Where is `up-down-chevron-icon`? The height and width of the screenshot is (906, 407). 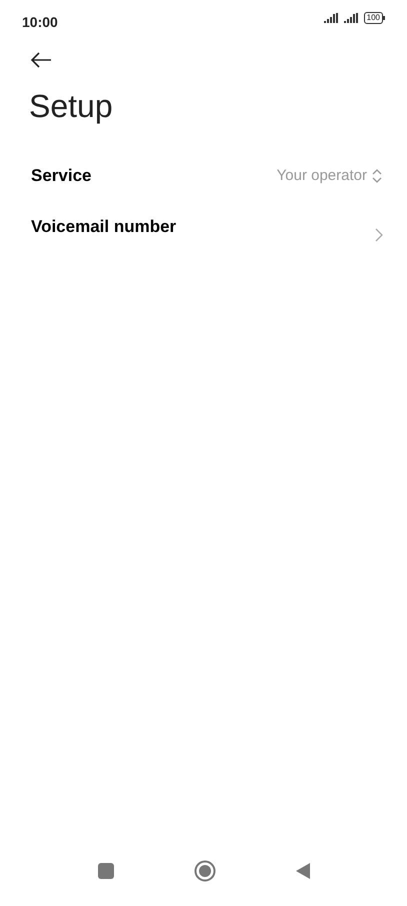 up-down-chevron-icon is located at coordinates (377, 176).